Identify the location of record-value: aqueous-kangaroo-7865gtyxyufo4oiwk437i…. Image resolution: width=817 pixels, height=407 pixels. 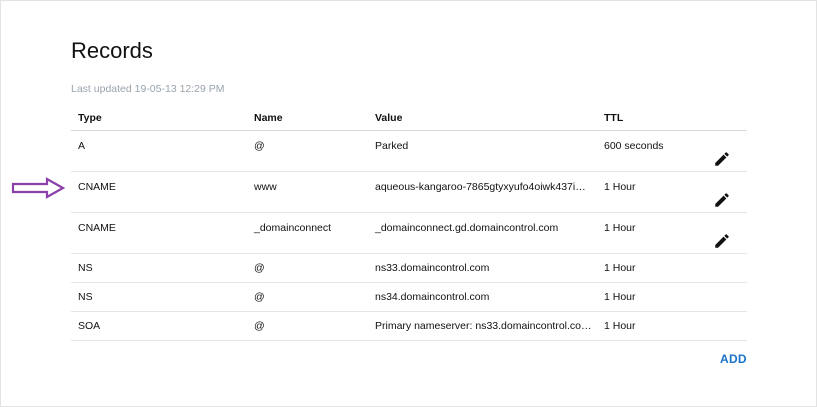
(482, 192).